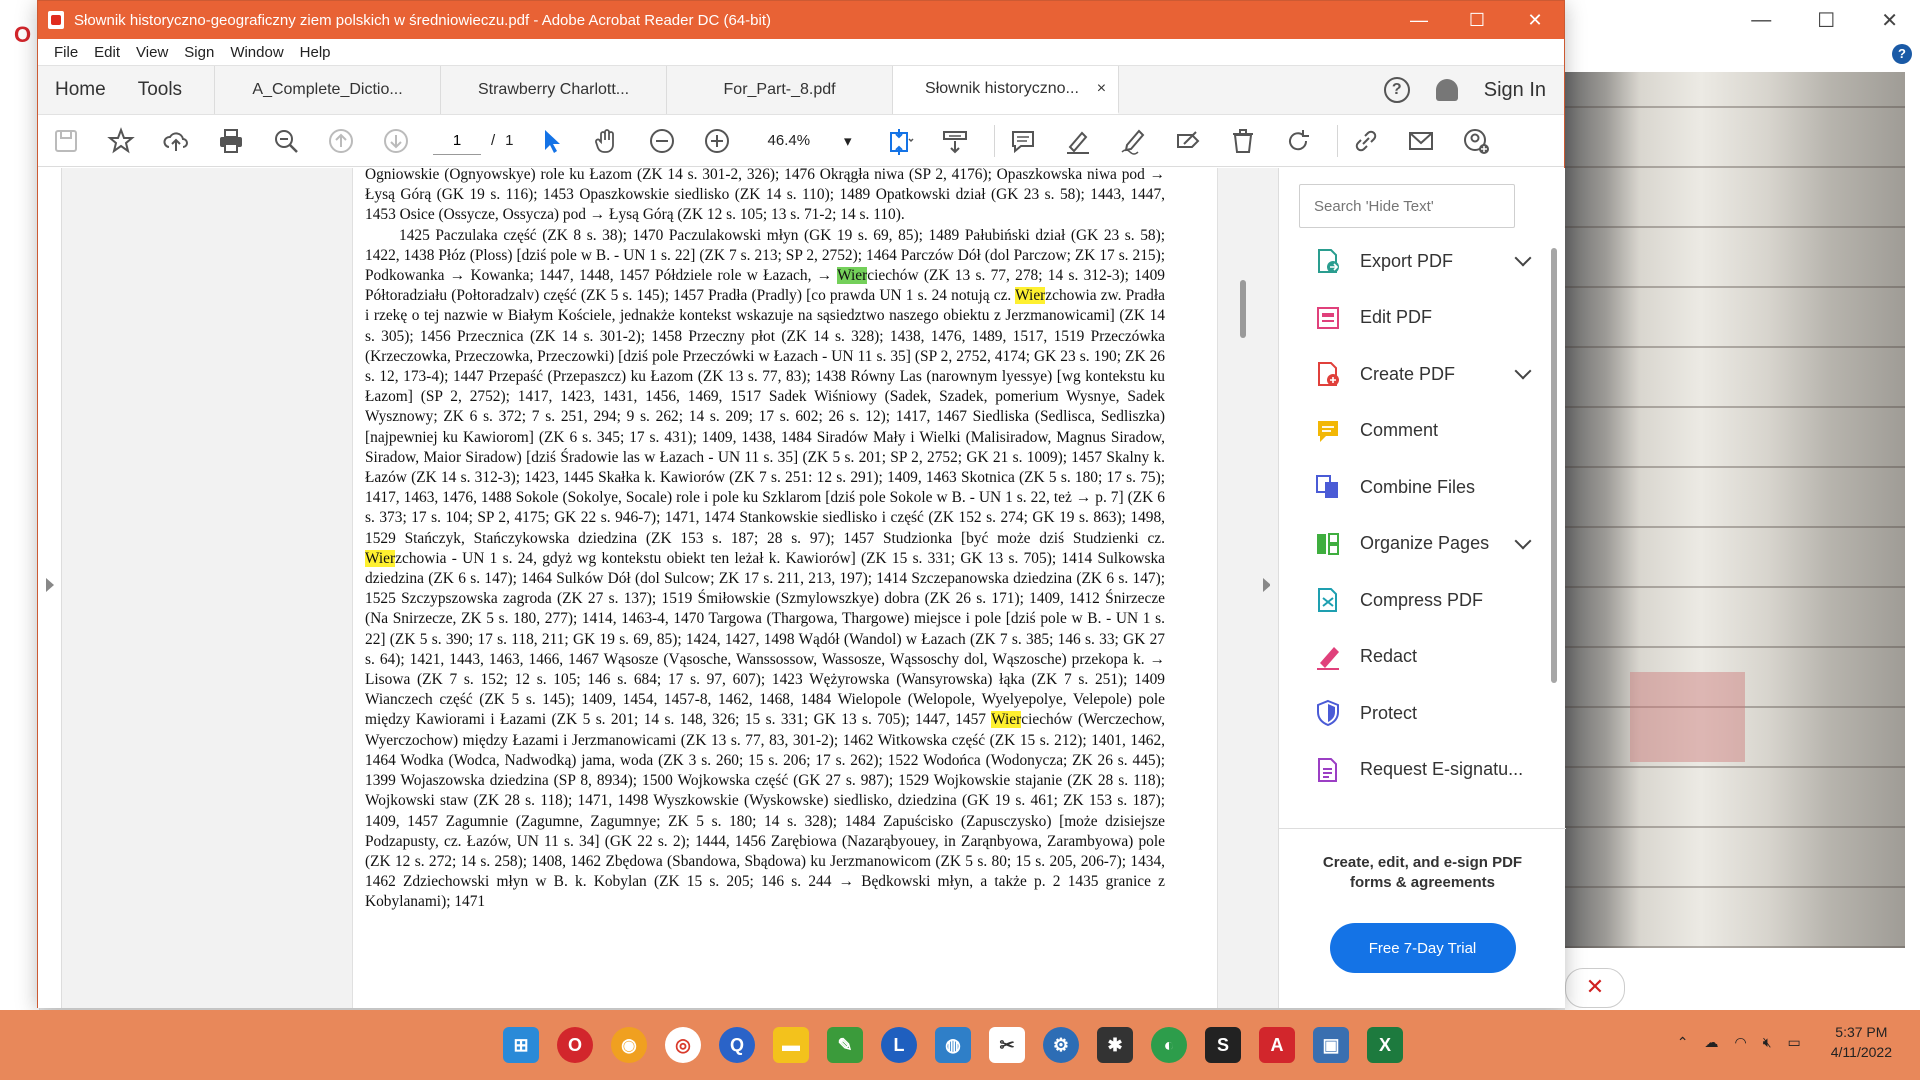 This screenshot has height=1080, width=1920. I want to click on tool-organize-pages: Organize Pages, so click(1414, 544).